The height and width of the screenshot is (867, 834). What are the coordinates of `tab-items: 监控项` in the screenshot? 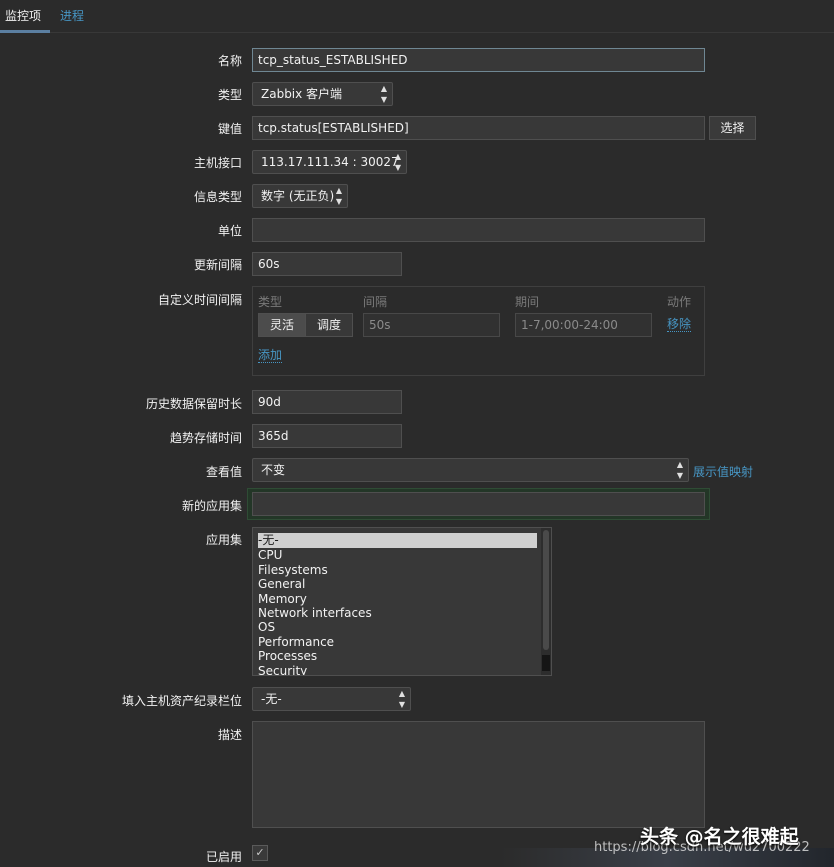 It's located at (25, 16).